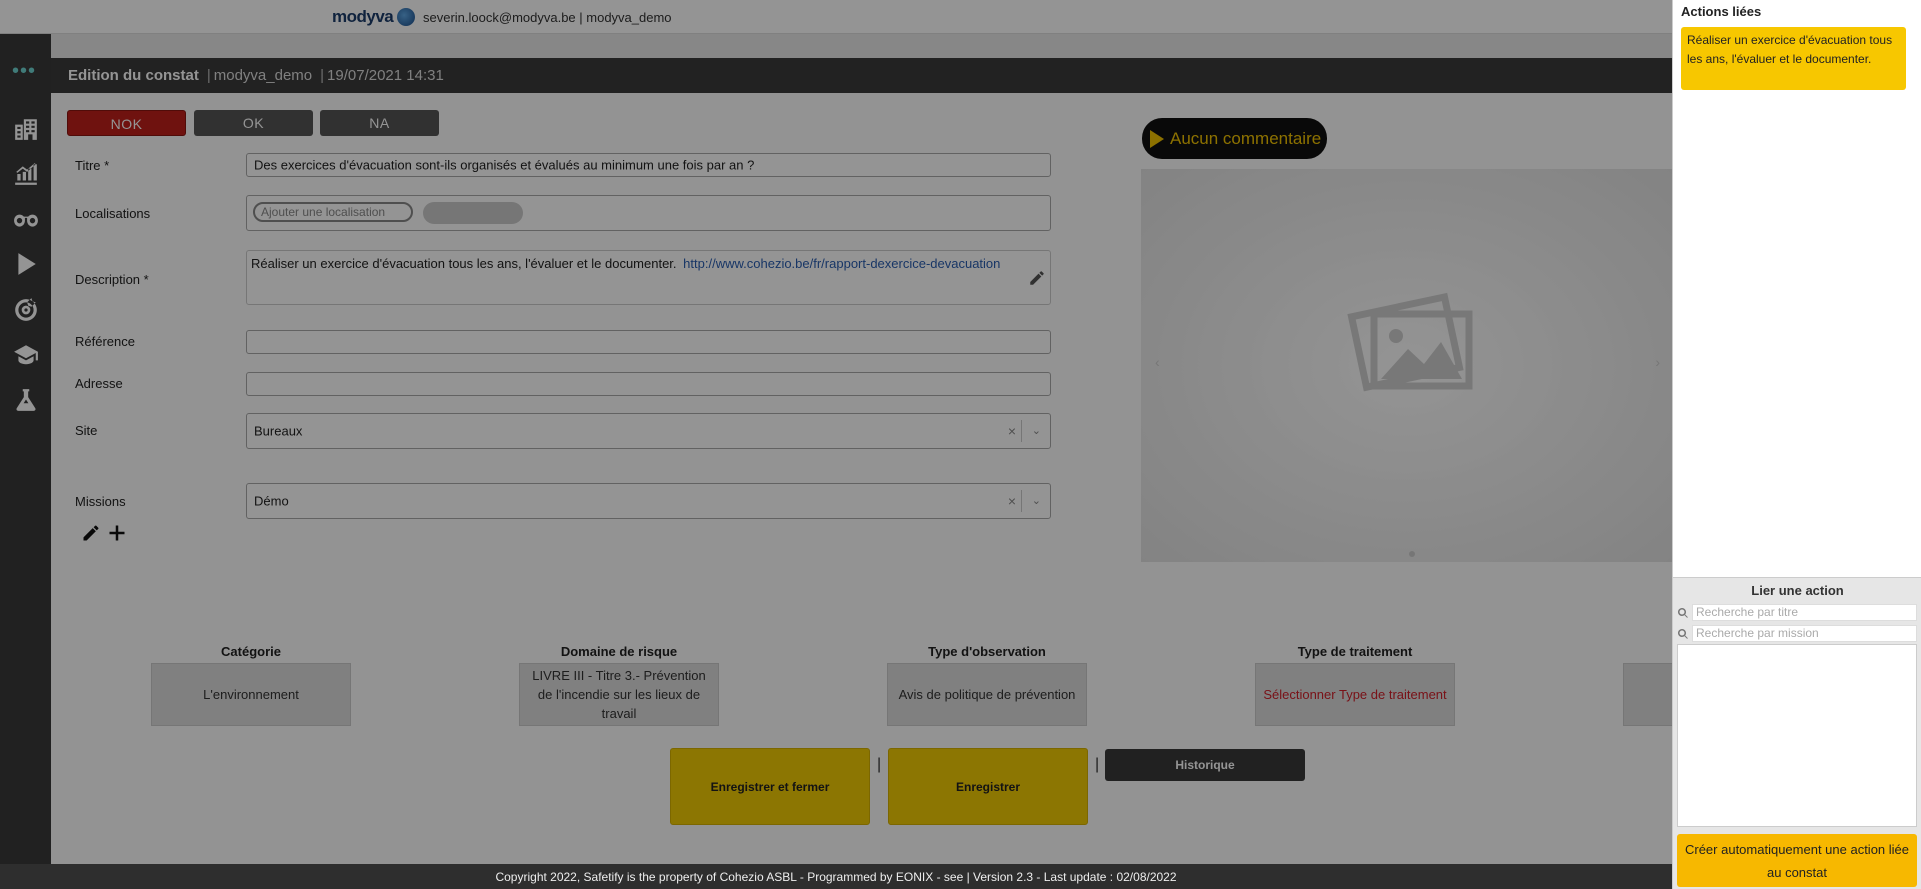 This screenshot has height=889, width=1921. I want to click on header-datetime: 19/07/2021 14:31, so click(385, 75).